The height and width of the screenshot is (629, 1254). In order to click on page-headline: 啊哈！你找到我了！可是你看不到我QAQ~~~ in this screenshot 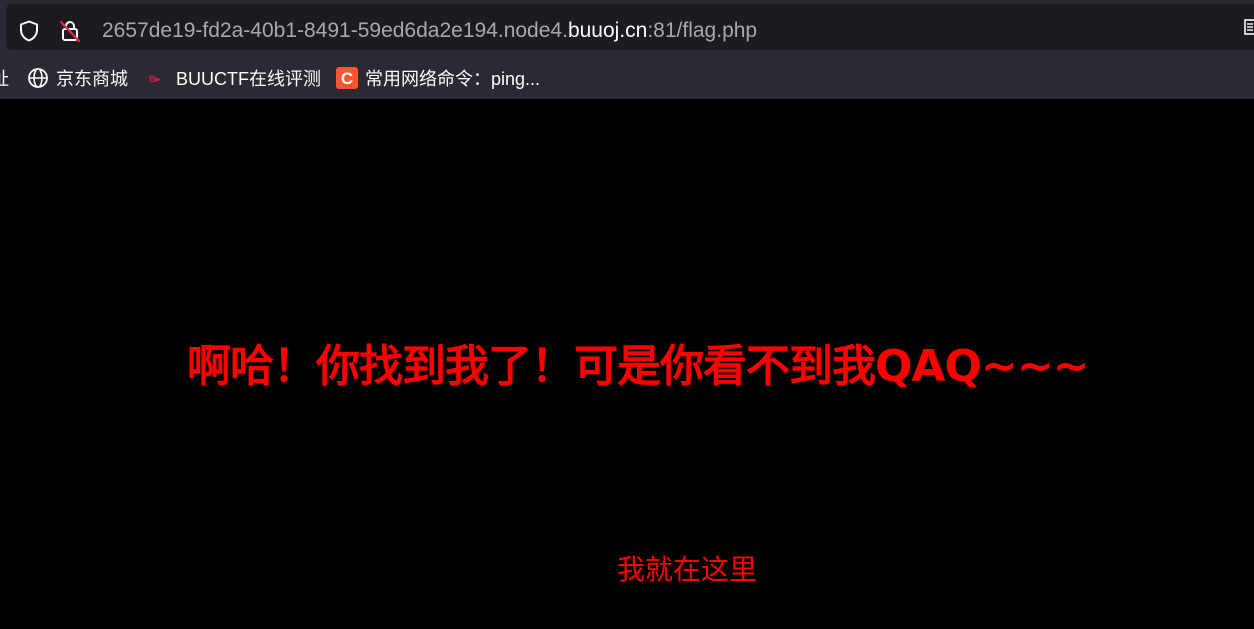, I will do `click(638, 366)`.